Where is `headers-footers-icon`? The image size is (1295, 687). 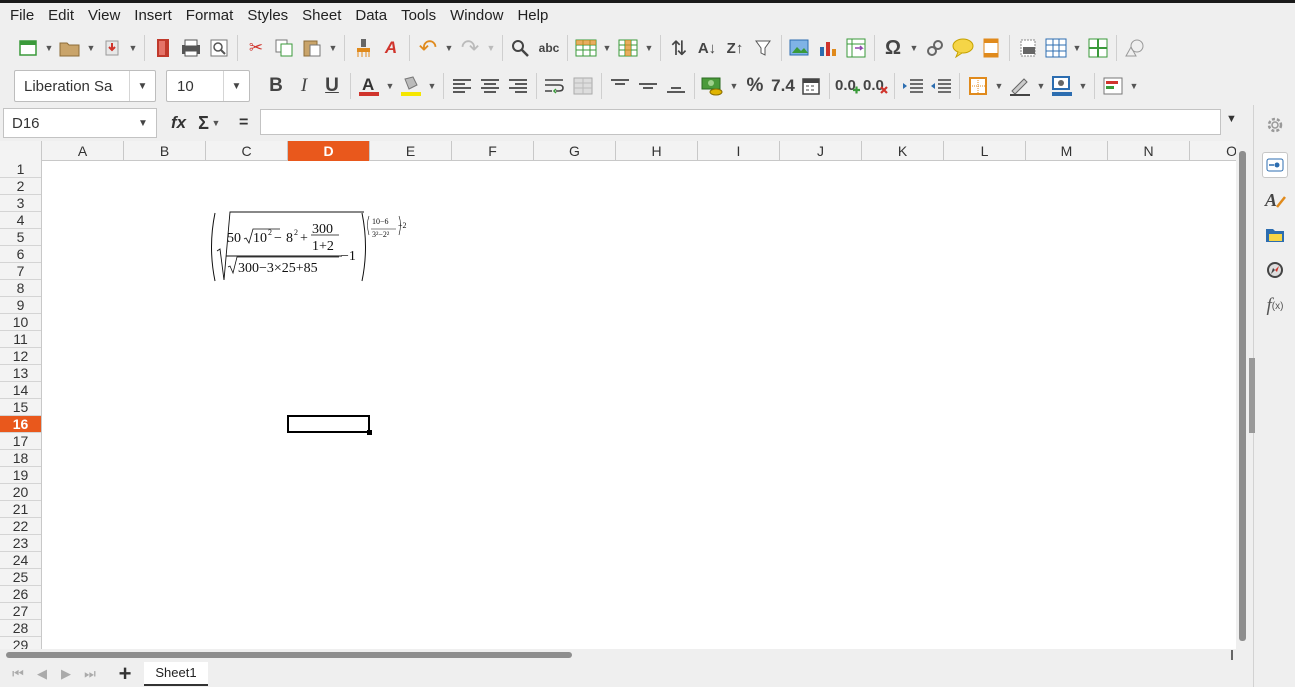 headers-footers-icon is located at coordinates (991, 48).